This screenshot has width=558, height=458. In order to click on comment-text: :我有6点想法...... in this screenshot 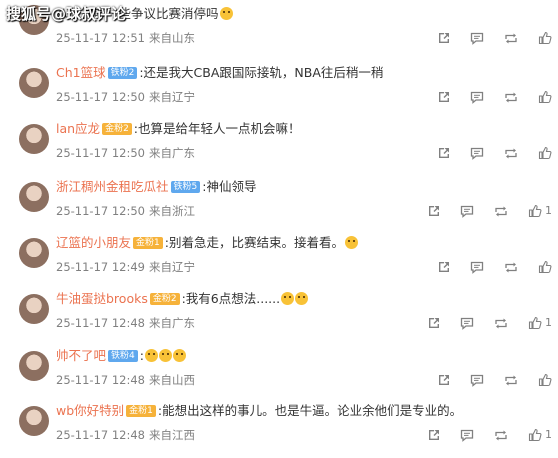, I will do `click(231, 298)`.